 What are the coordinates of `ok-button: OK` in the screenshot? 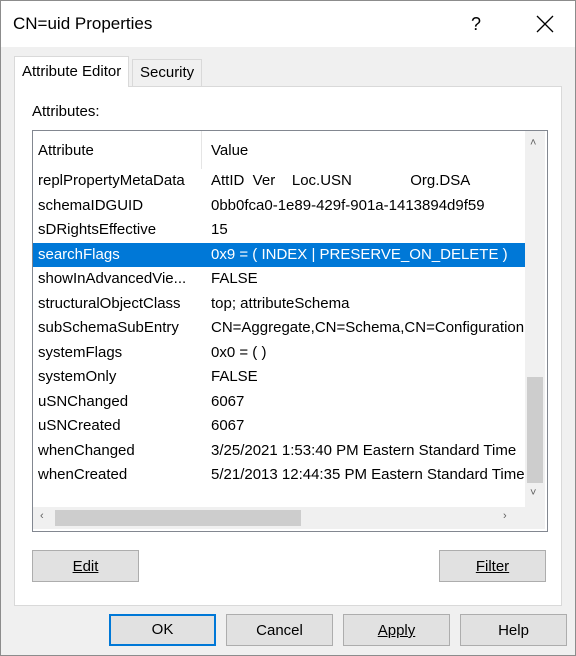 It's located at (162, 630).